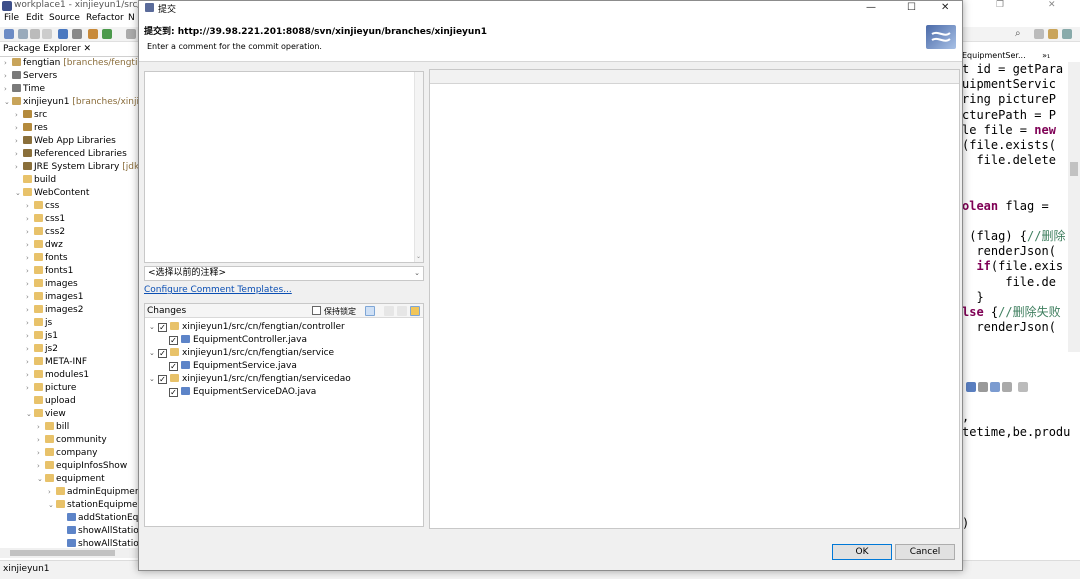  I want to click on tree-item: ⌄ xinjieyun1 [branches/xinjiey, so click(71, 102).